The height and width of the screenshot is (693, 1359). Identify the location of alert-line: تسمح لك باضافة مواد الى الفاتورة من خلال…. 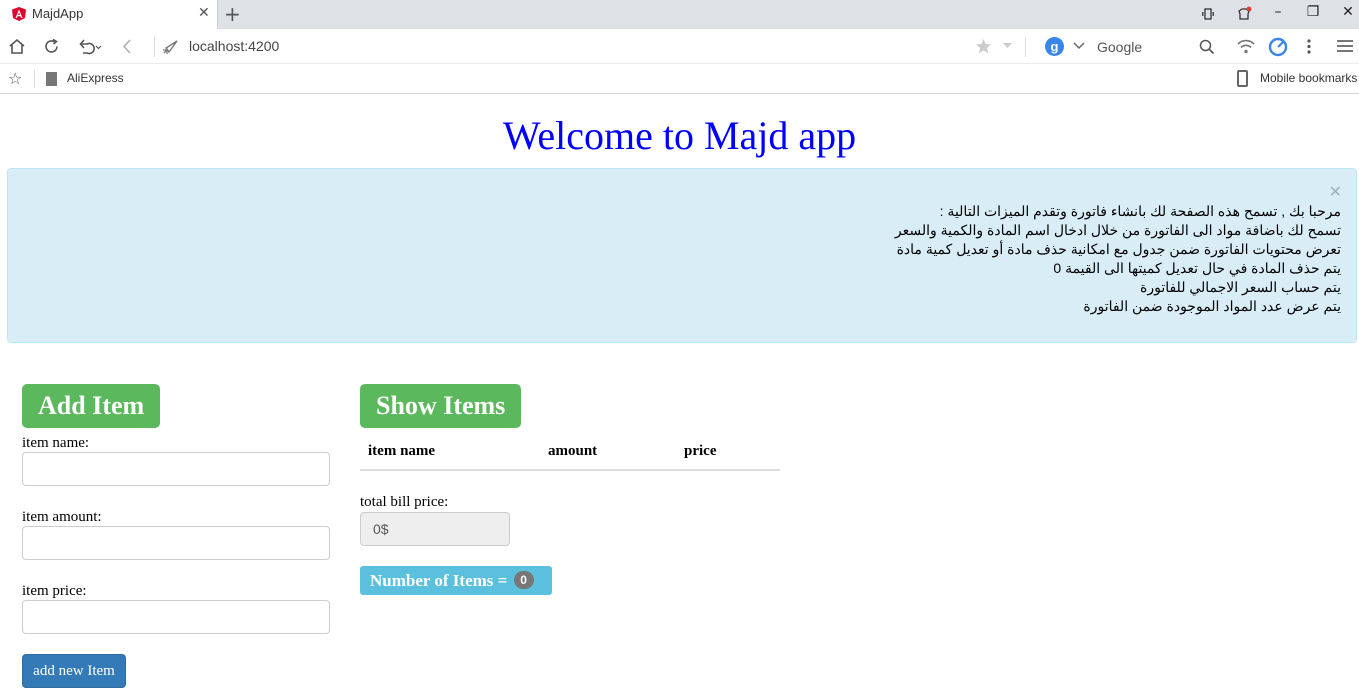
(1117, 230).